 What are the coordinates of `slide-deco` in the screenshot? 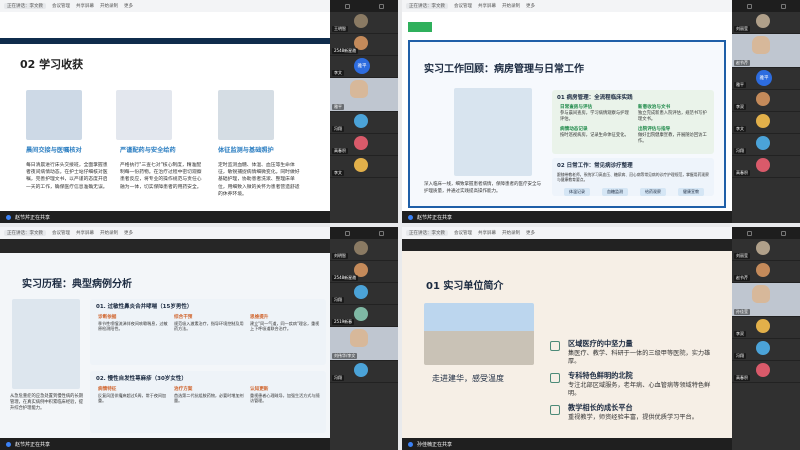 It's located at (420, 27).